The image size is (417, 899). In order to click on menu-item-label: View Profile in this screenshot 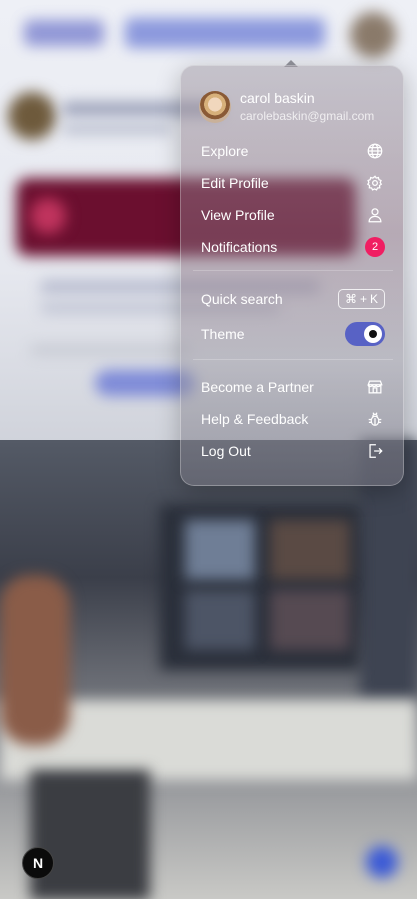, I will do `click(238, 215)`.